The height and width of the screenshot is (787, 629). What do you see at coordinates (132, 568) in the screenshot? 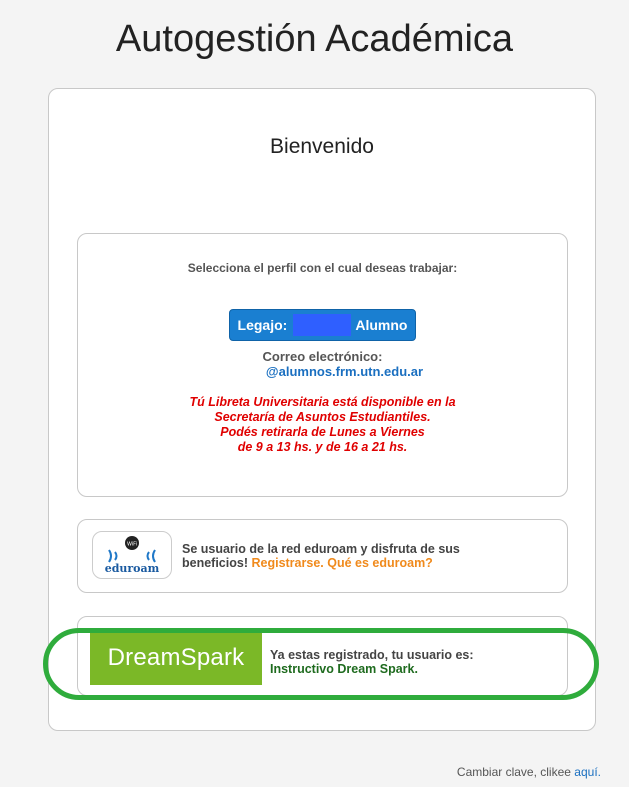
I see `eduroam-logo-text: eduroam` at bounding box center [132, 568].